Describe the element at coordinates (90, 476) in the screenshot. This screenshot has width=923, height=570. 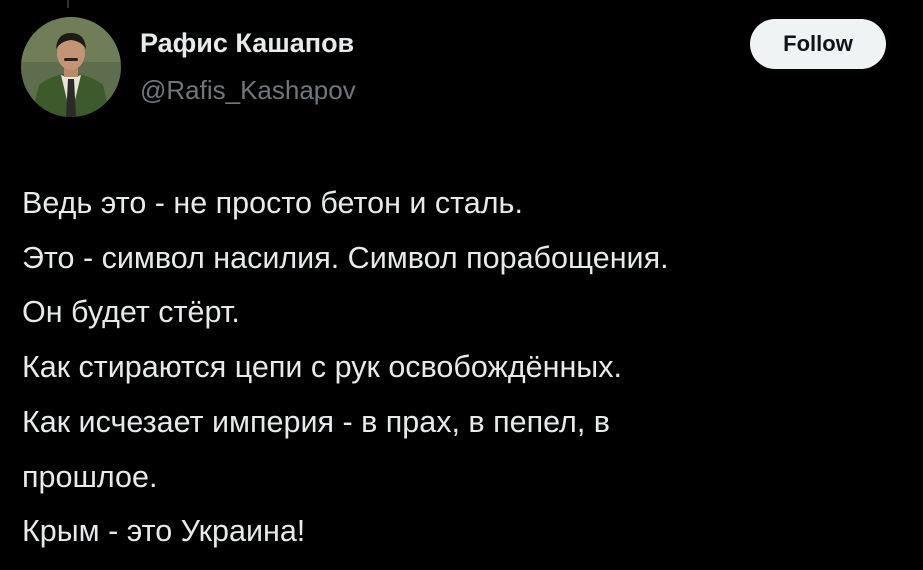
I see `tweet-line: прошлое.` at that location.